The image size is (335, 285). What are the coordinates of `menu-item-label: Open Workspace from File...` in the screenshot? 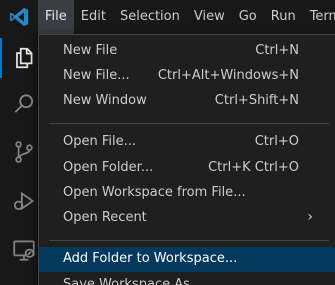 It's located at (154, 192).